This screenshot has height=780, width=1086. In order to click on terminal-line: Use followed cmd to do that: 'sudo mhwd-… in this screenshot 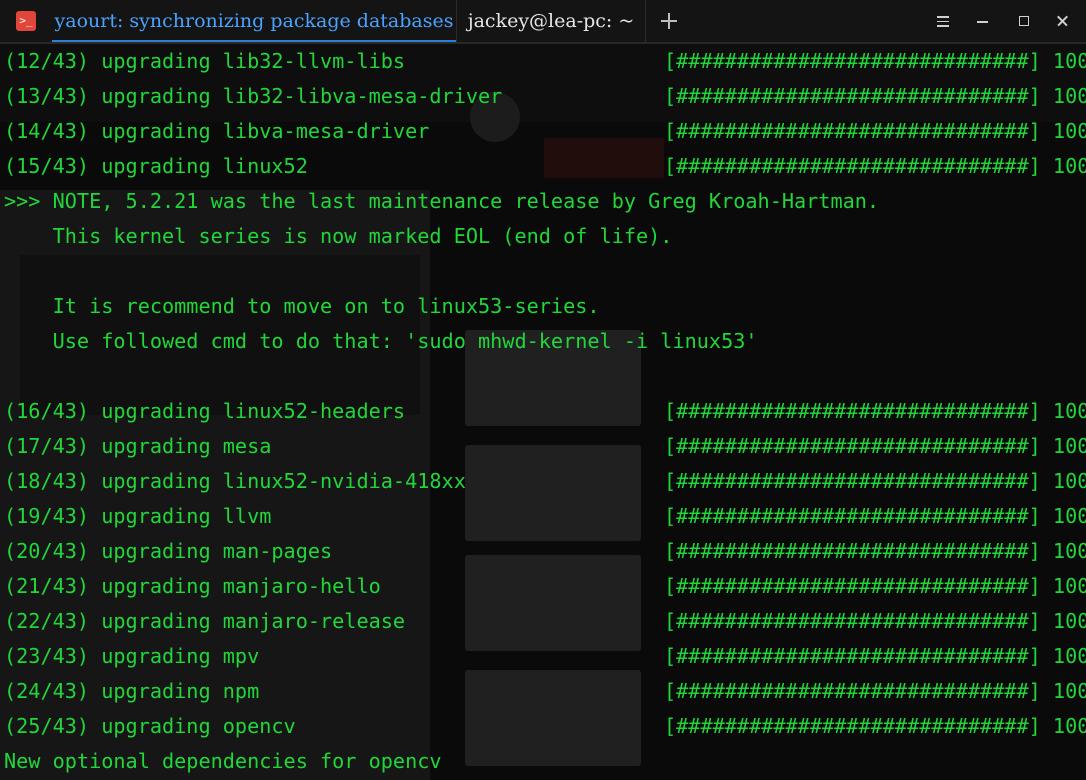, I will do `click(381, 341)`.